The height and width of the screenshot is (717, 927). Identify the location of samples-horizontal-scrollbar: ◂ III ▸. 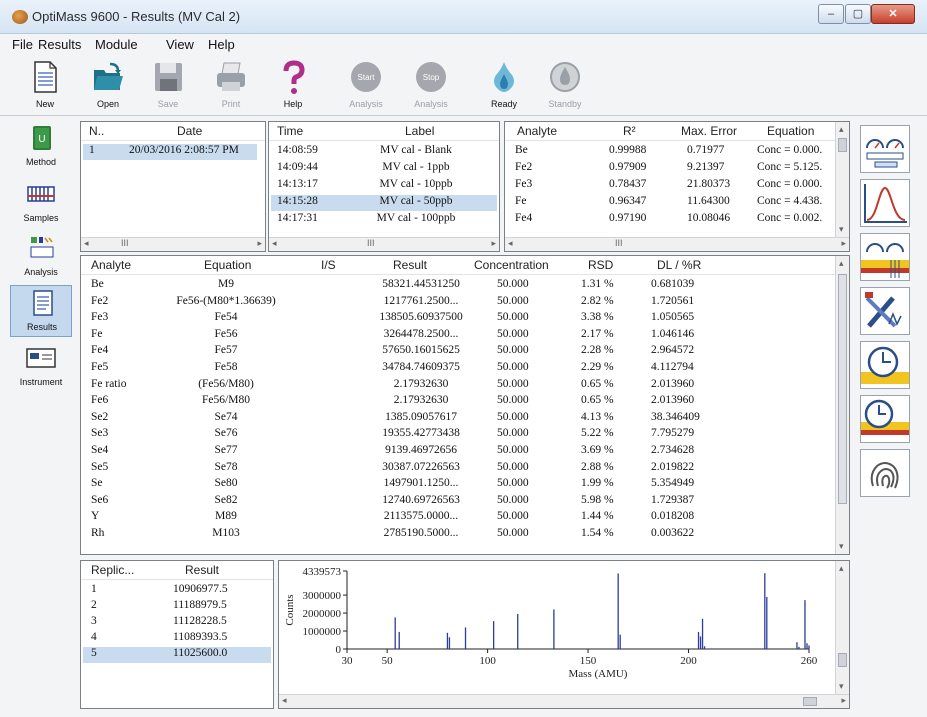
(384, 244).